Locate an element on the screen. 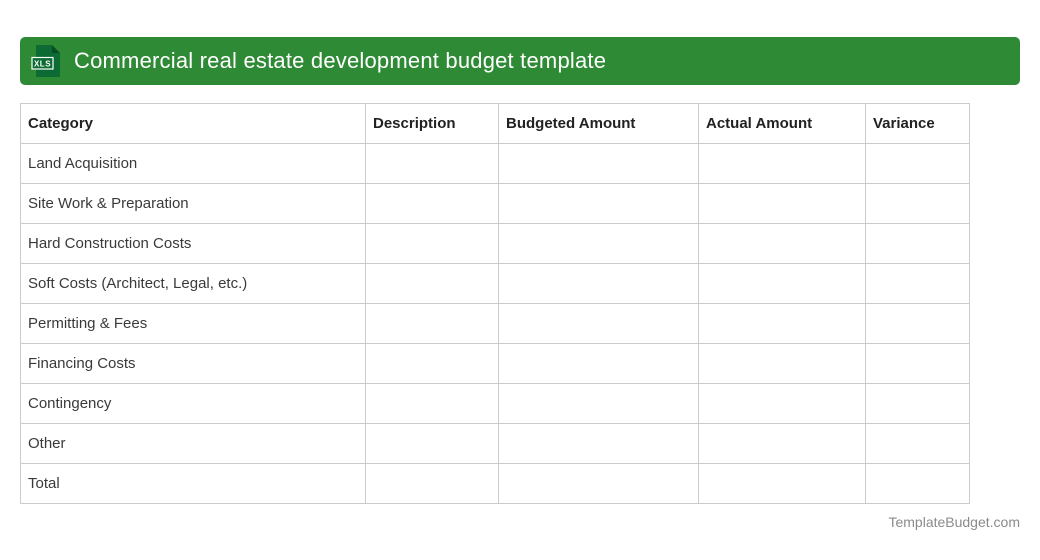 The height and width of the screenshot is (560, 1040). table-row: Land Acquisition is located at coordinates (495, 163).